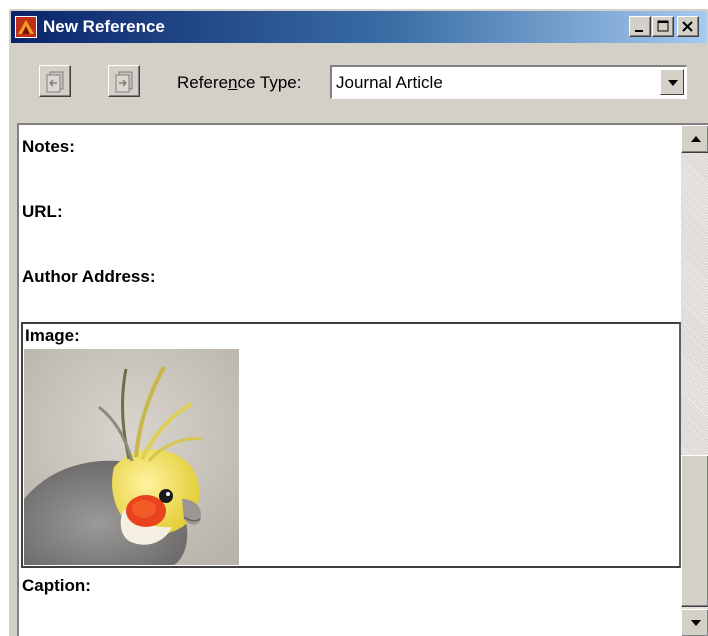 The width and height of the screenshot is (708, 636). I want to click on reference-type-label: Reference Type:, so click(239, 82).